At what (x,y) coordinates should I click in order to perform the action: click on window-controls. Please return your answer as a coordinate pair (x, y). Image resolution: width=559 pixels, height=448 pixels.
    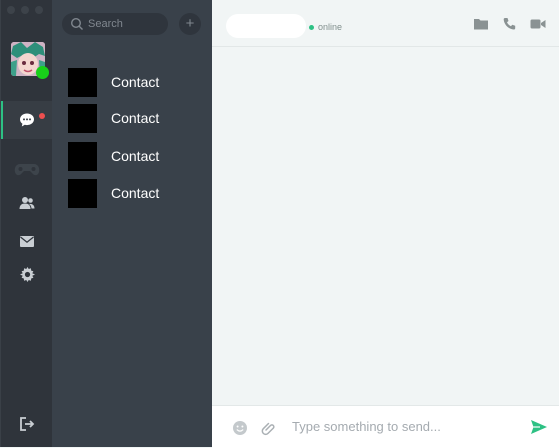
    Looking at the image, I should click on (25, 10).